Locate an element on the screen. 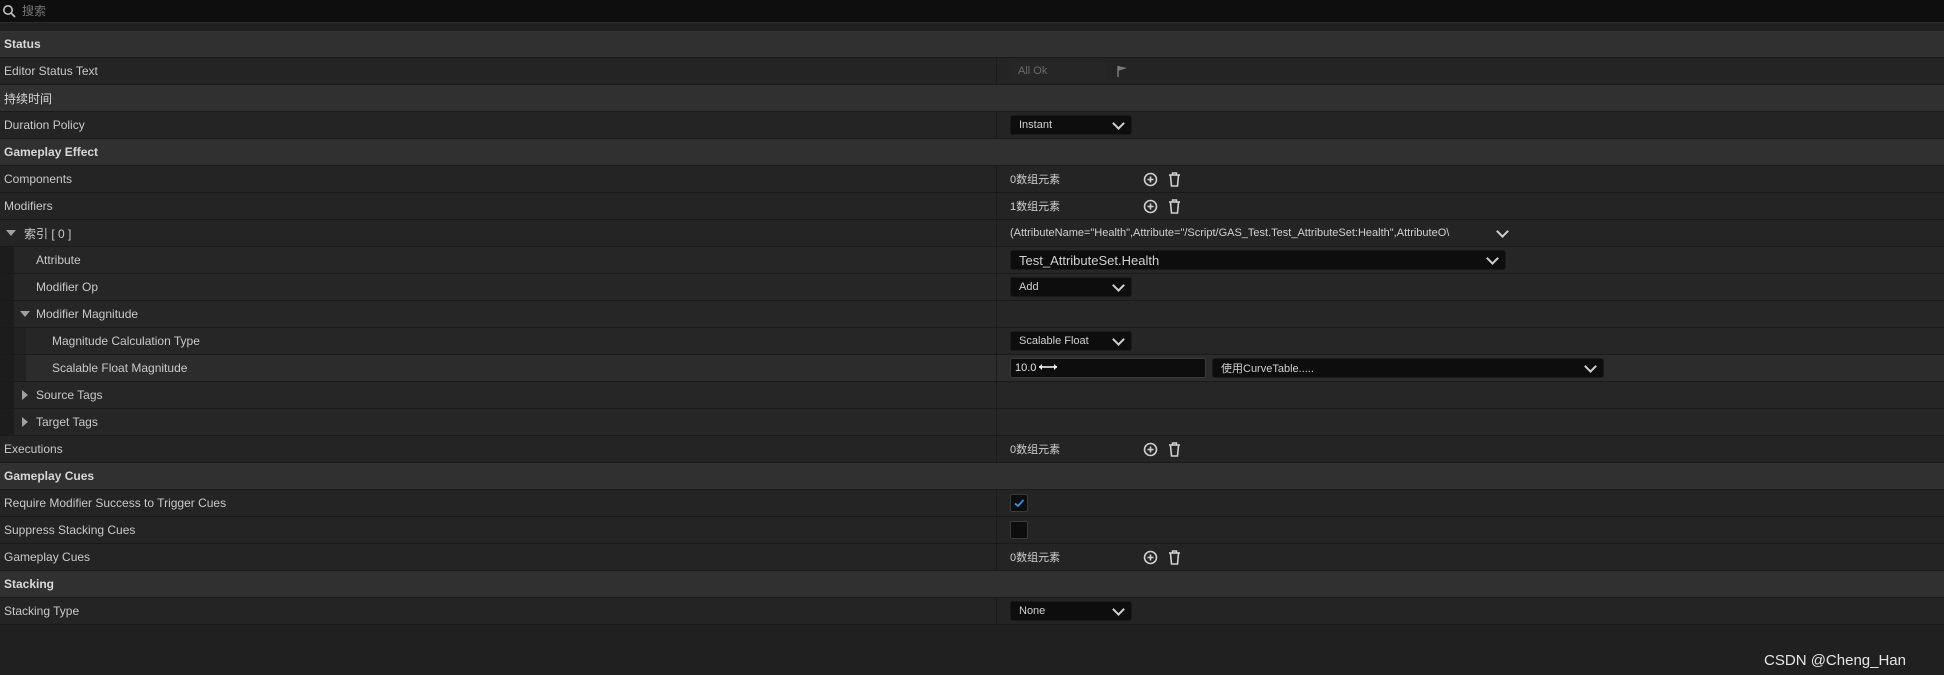 The width and height of the screenshot is (1944, 675). property-label: Components is located at coordinates (38, 179).